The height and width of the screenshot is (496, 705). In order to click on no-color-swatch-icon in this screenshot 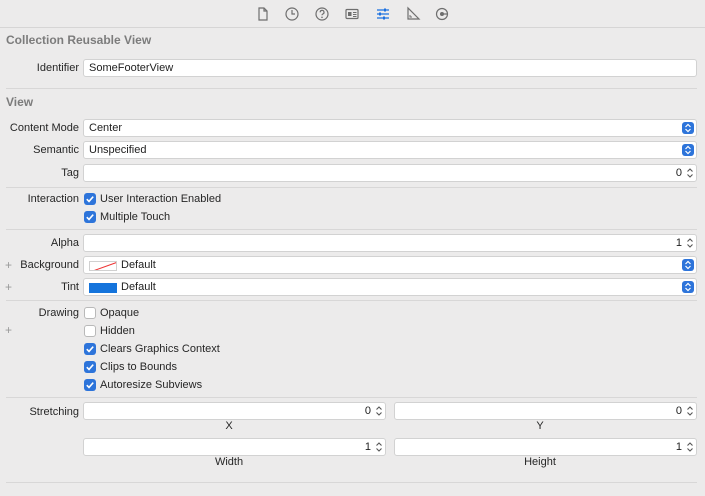, I will do `click(103, 266)`.